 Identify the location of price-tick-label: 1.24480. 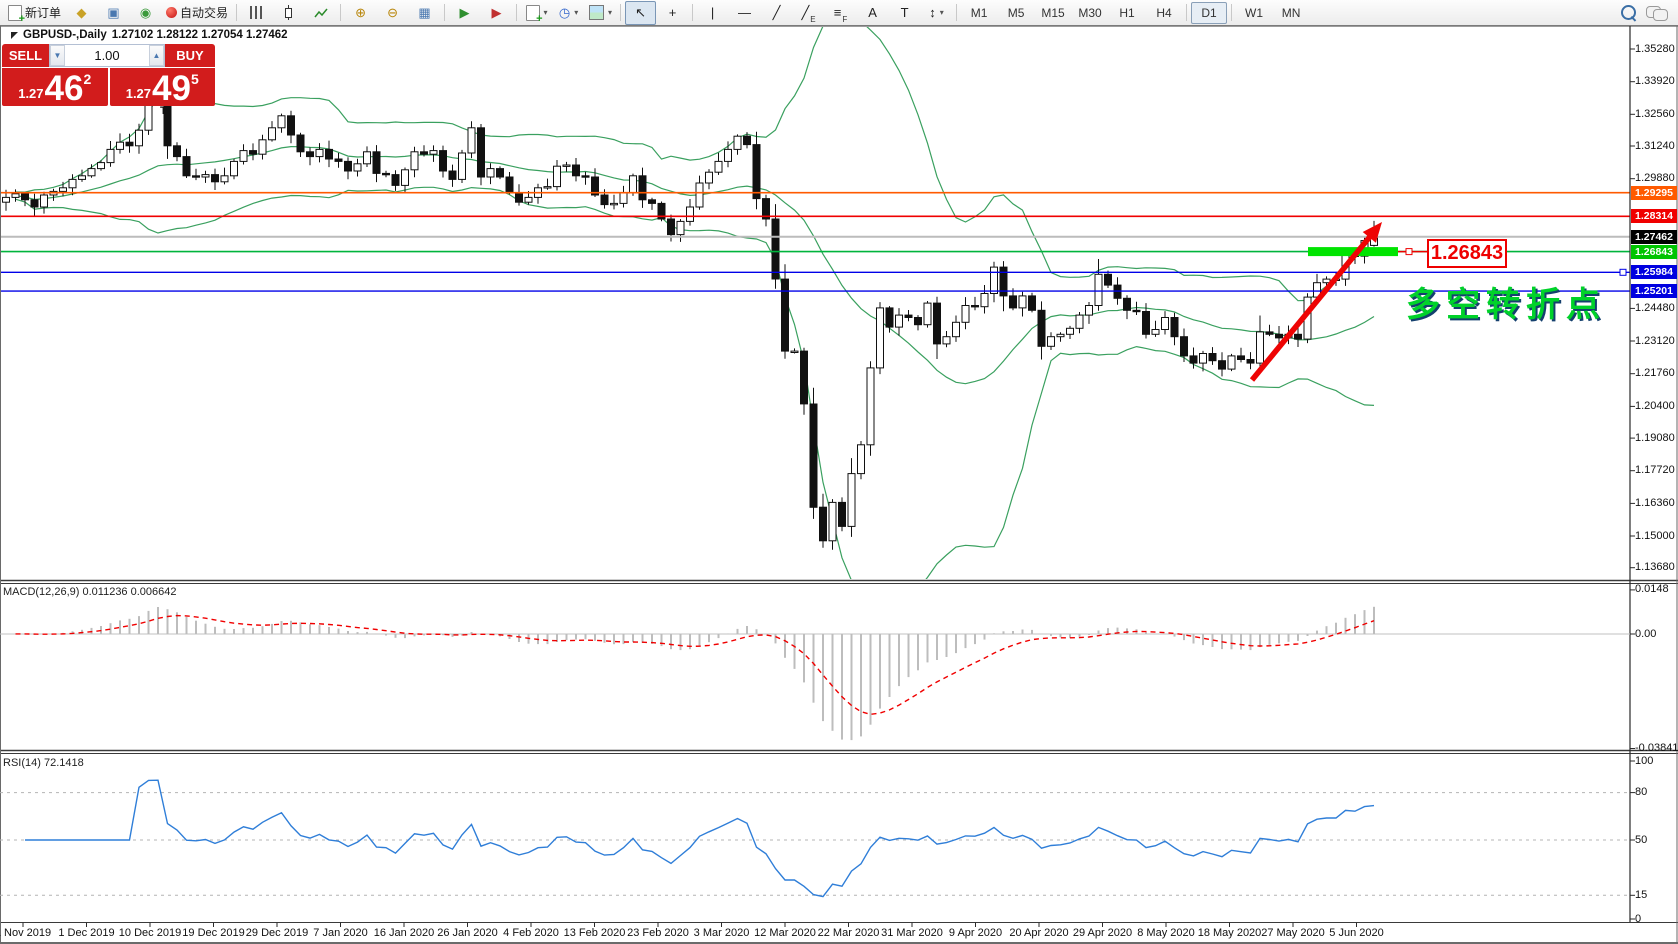
(1655, 307).